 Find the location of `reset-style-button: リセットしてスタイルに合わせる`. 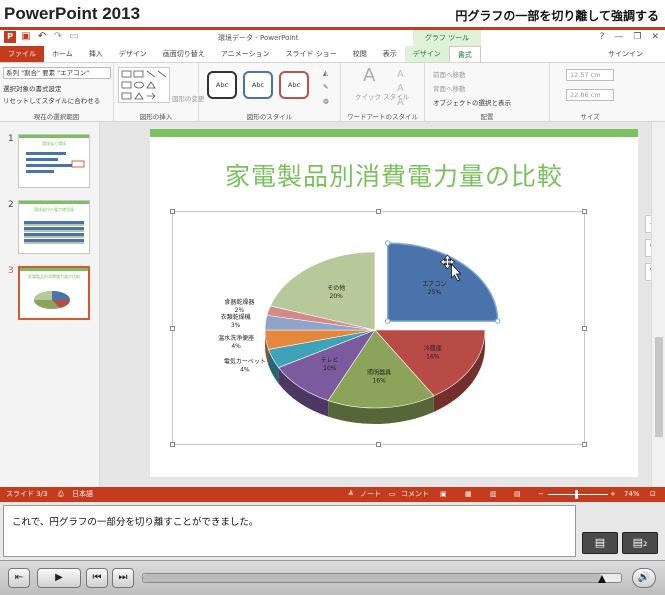

reset-style-button: リセットしてスタイルに合わせる is located at coordinates (51, 100).